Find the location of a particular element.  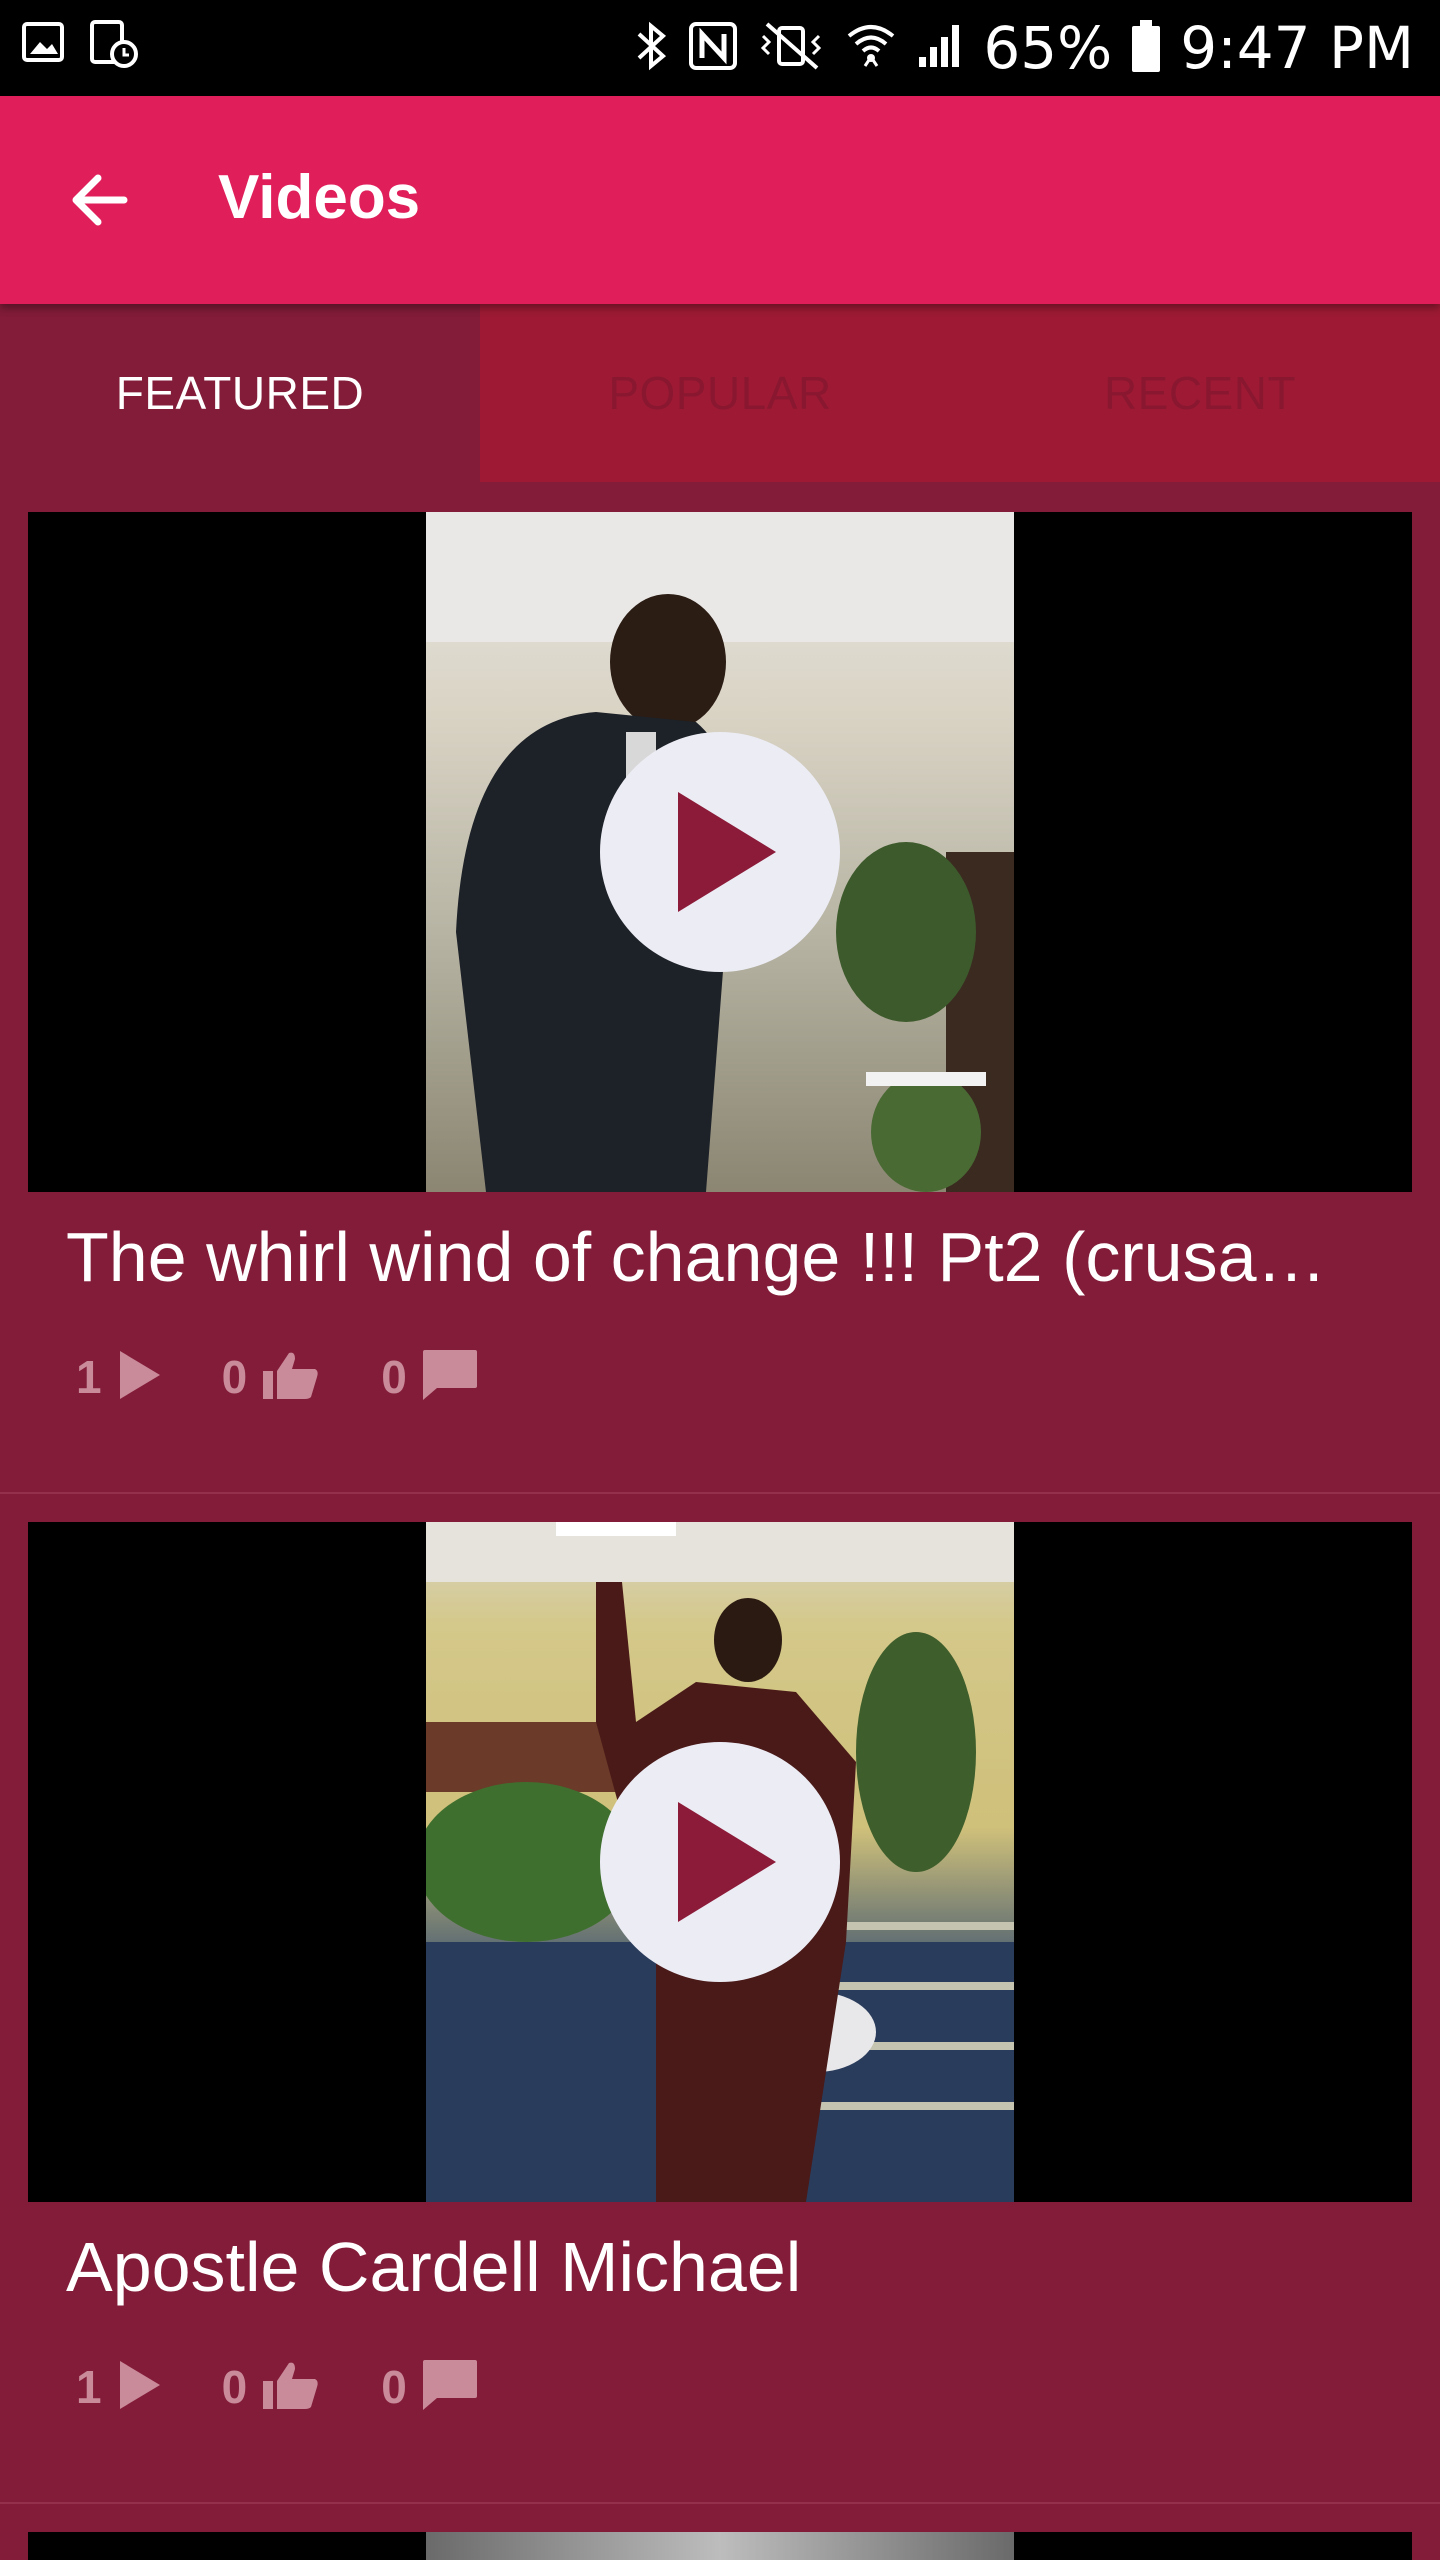

battery-percent: 65% is located at coordinates (1048, 48).